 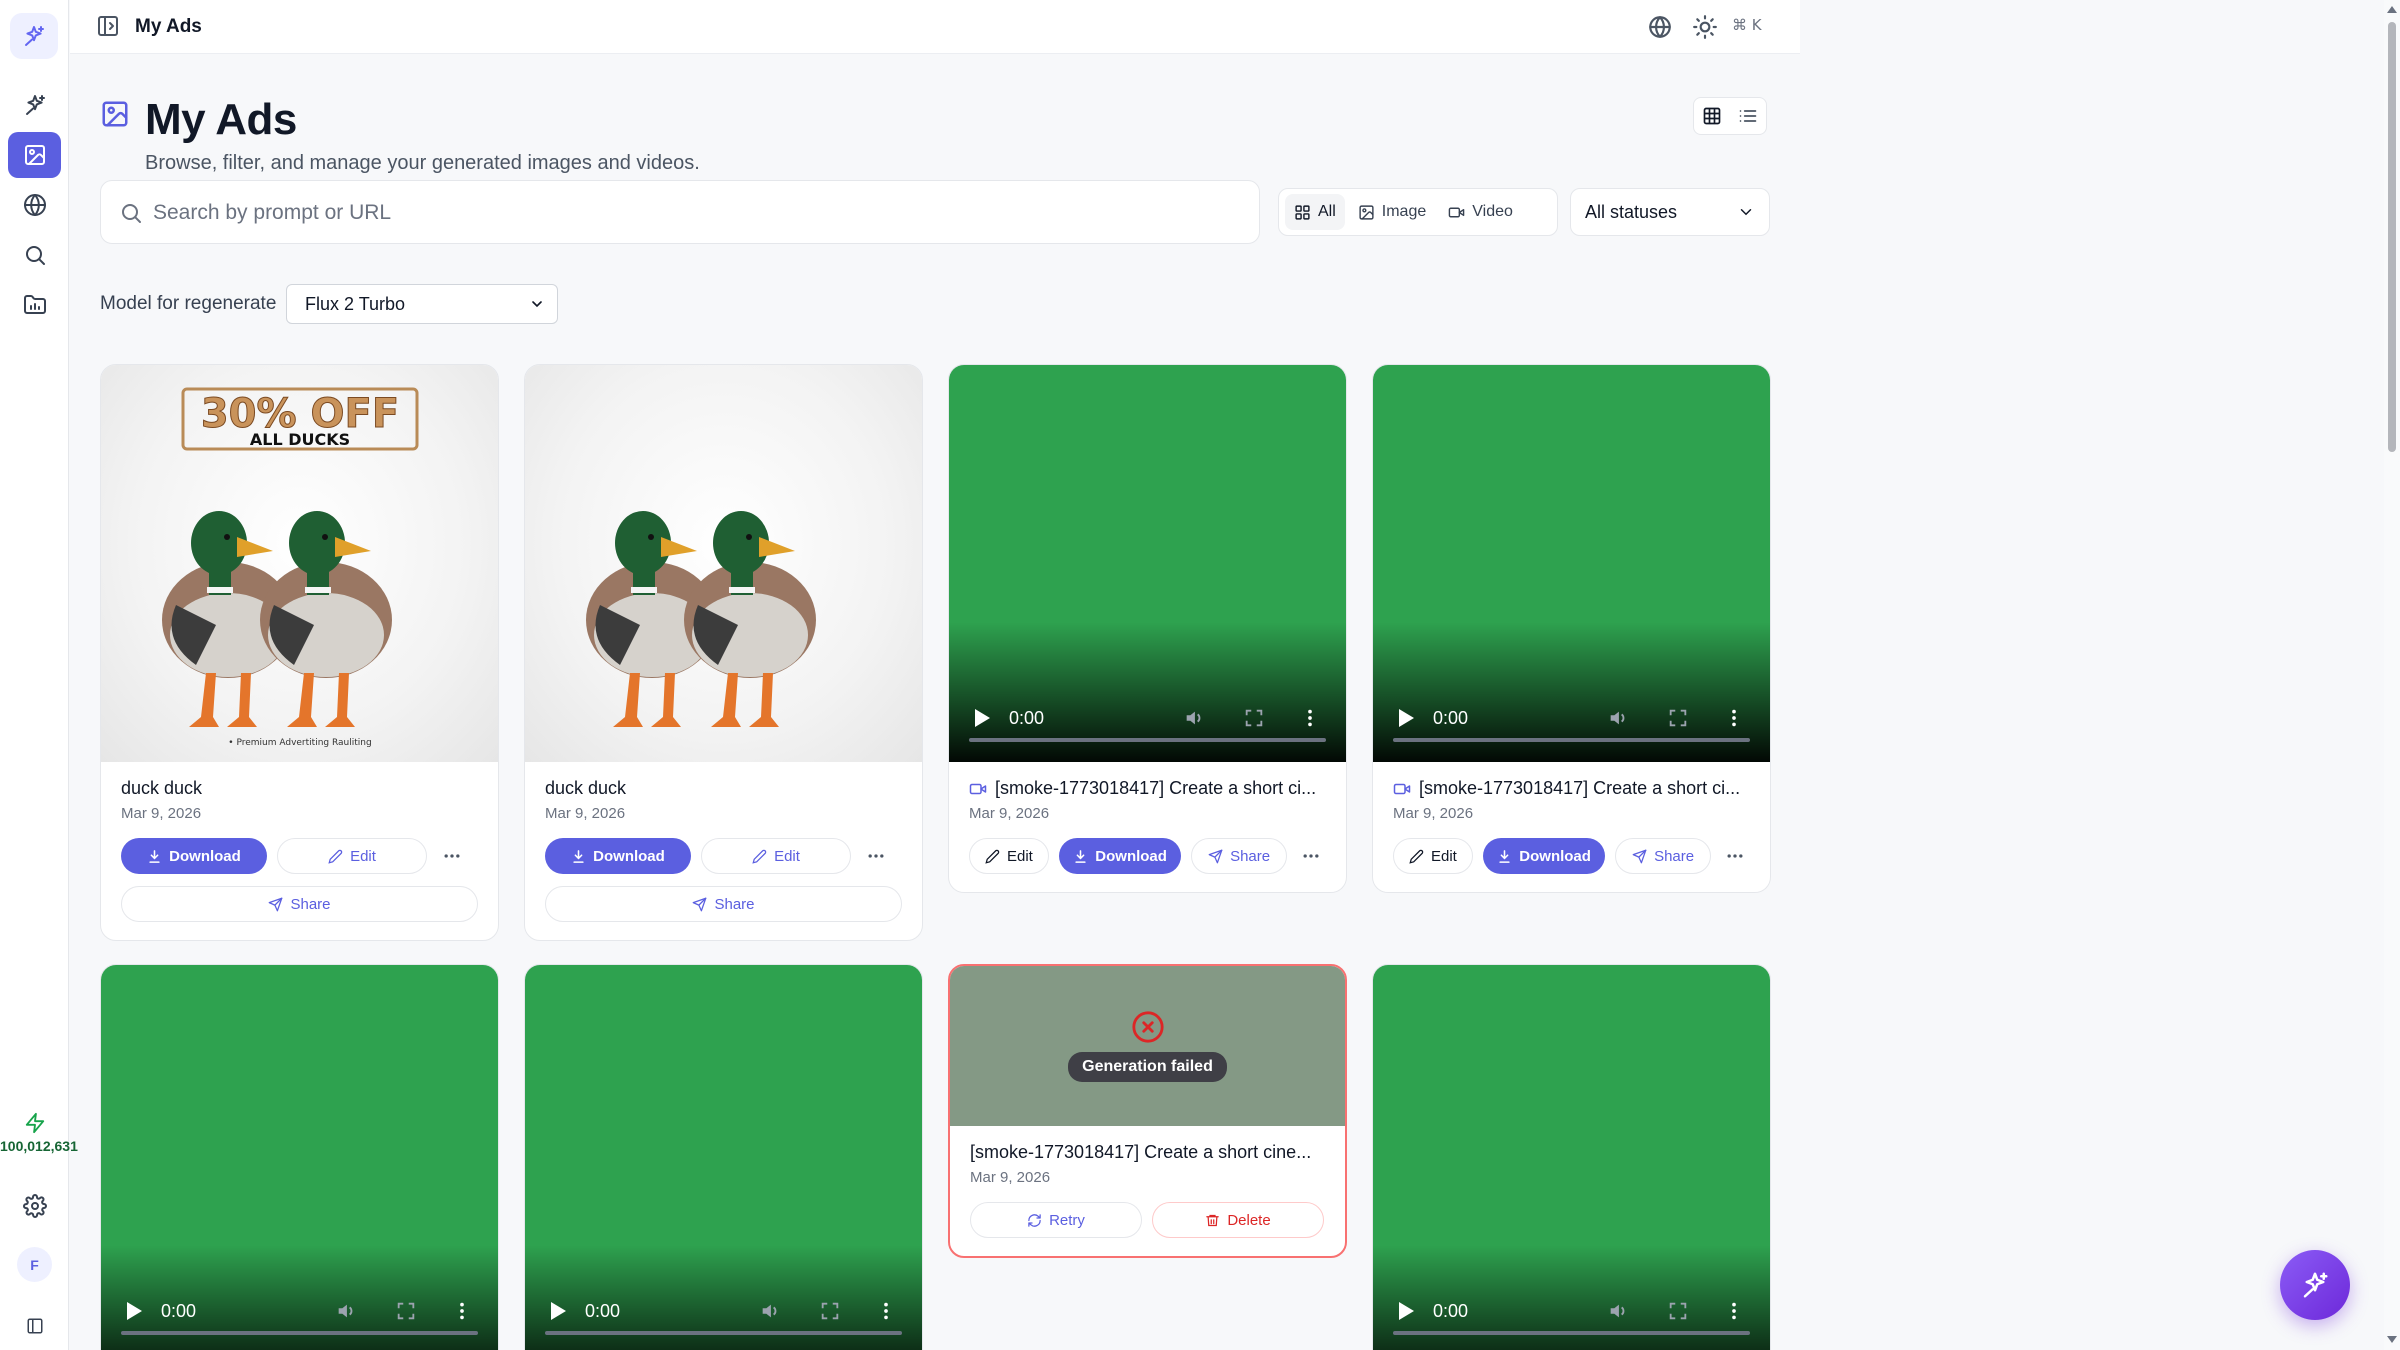 What do you see at coordinates (698, 213) in the screenshot?
I see `search-input` at bounding box center [698, 213].